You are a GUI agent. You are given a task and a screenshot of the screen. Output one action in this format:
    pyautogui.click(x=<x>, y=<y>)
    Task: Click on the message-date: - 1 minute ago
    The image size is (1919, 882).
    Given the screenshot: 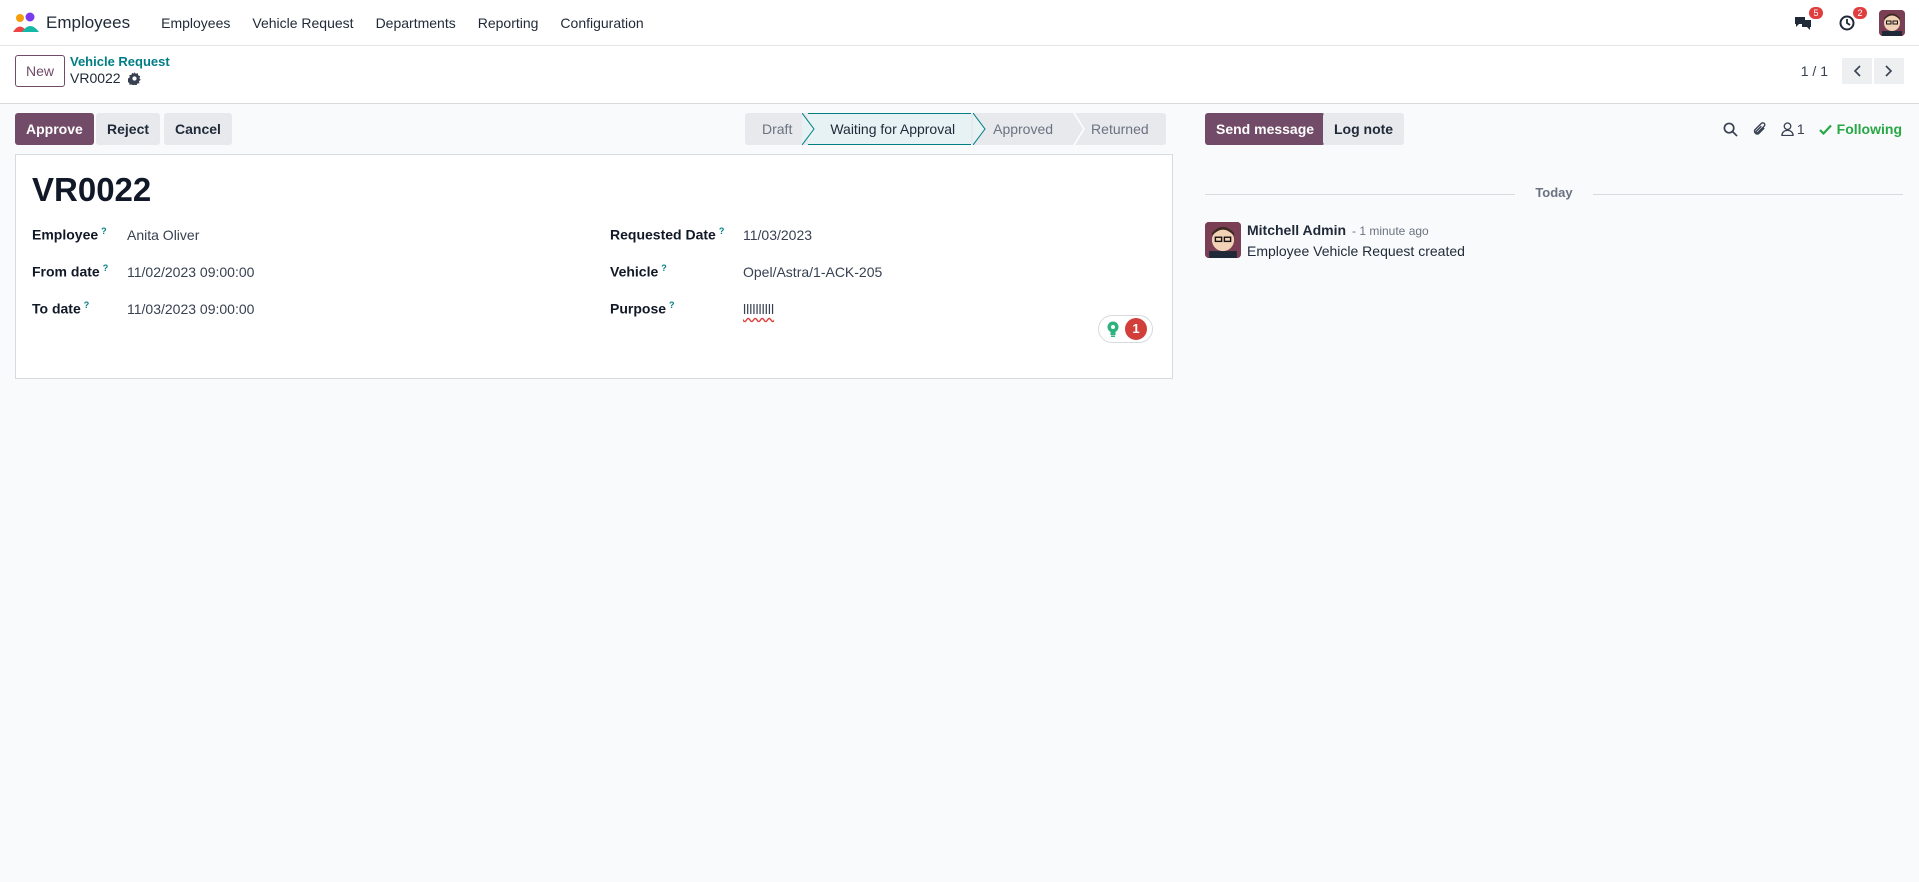 What is the action you would take?
    pyautogui.click(x=1390, y=231)
    